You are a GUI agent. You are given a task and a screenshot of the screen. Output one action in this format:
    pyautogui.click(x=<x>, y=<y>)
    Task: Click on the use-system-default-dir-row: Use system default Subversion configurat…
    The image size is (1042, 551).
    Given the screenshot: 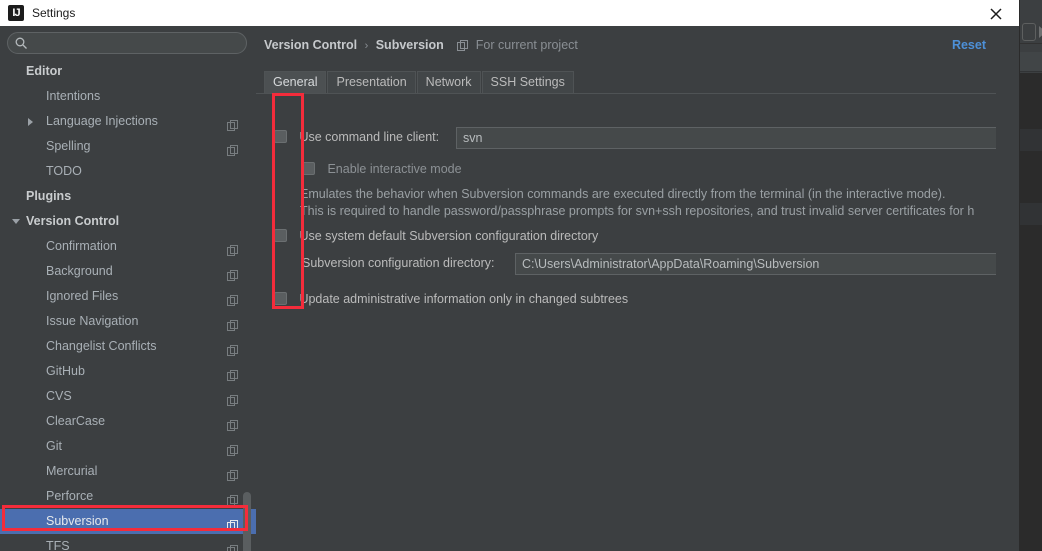 What is the action you would take?
    pyautogui.click(x=436, y=236)
    